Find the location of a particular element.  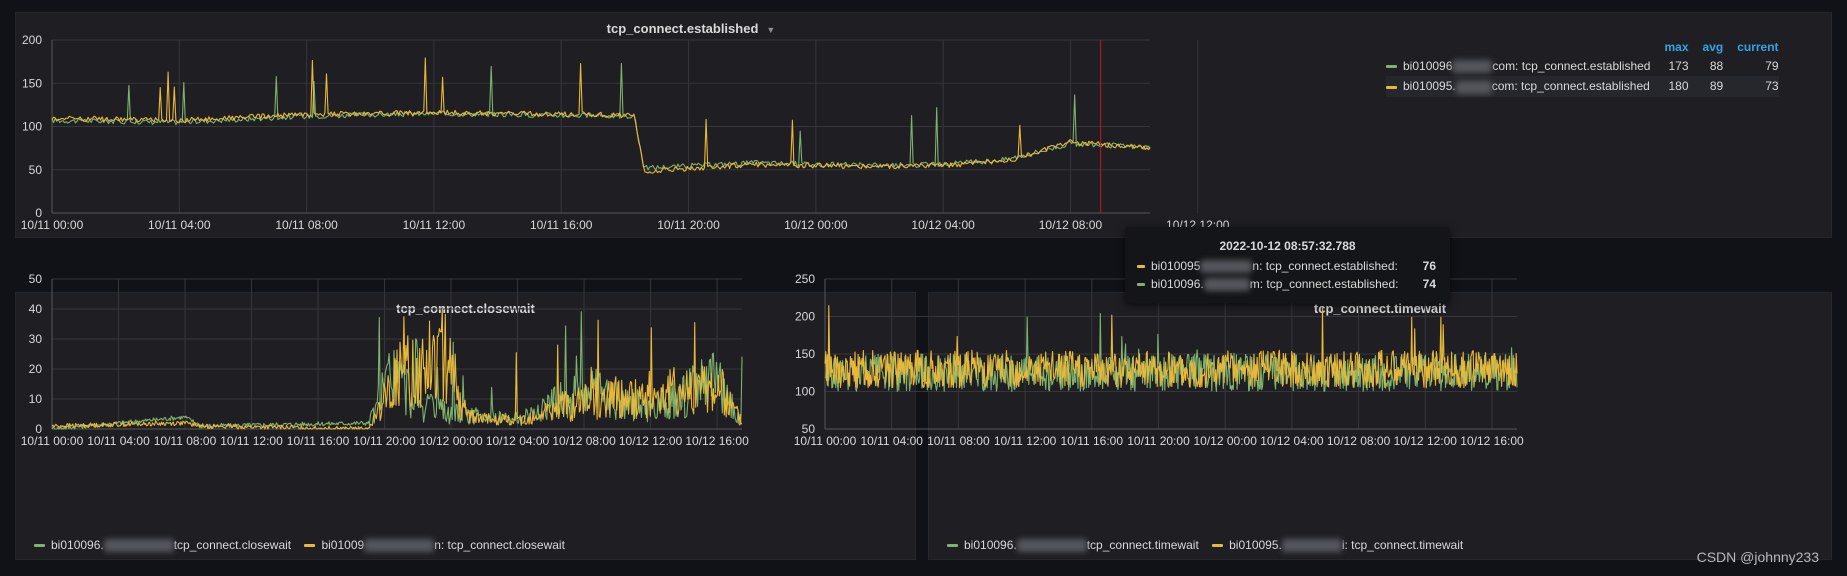

x-tick-label: 10/11 16:00 is located at coordinates (561, 225).